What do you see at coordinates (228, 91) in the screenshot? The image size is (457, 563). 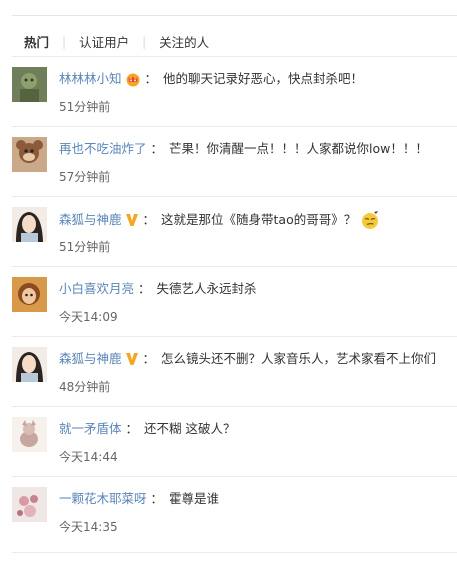 I see `comment-item: 林林林小知 ： 他的聊天记录好恶心，快点封杀吧！ 51分钟前` at bounding box center [228, 91].